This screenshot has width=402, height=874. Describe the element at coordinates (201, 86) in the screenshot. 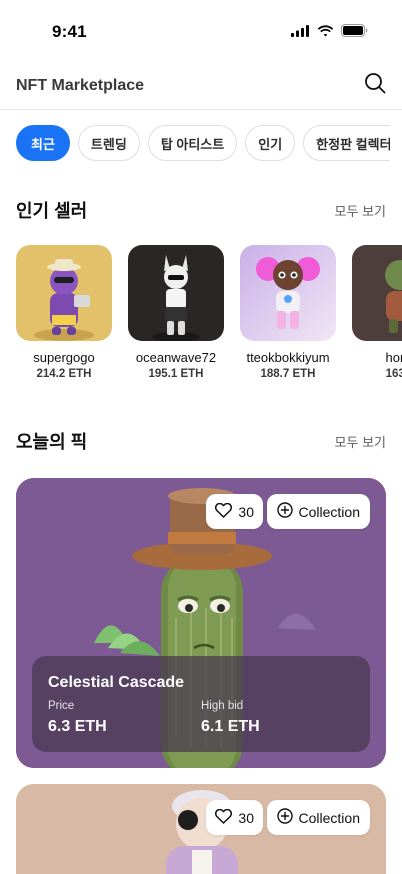

I see `app-header: NFT Marketplace` at that location.